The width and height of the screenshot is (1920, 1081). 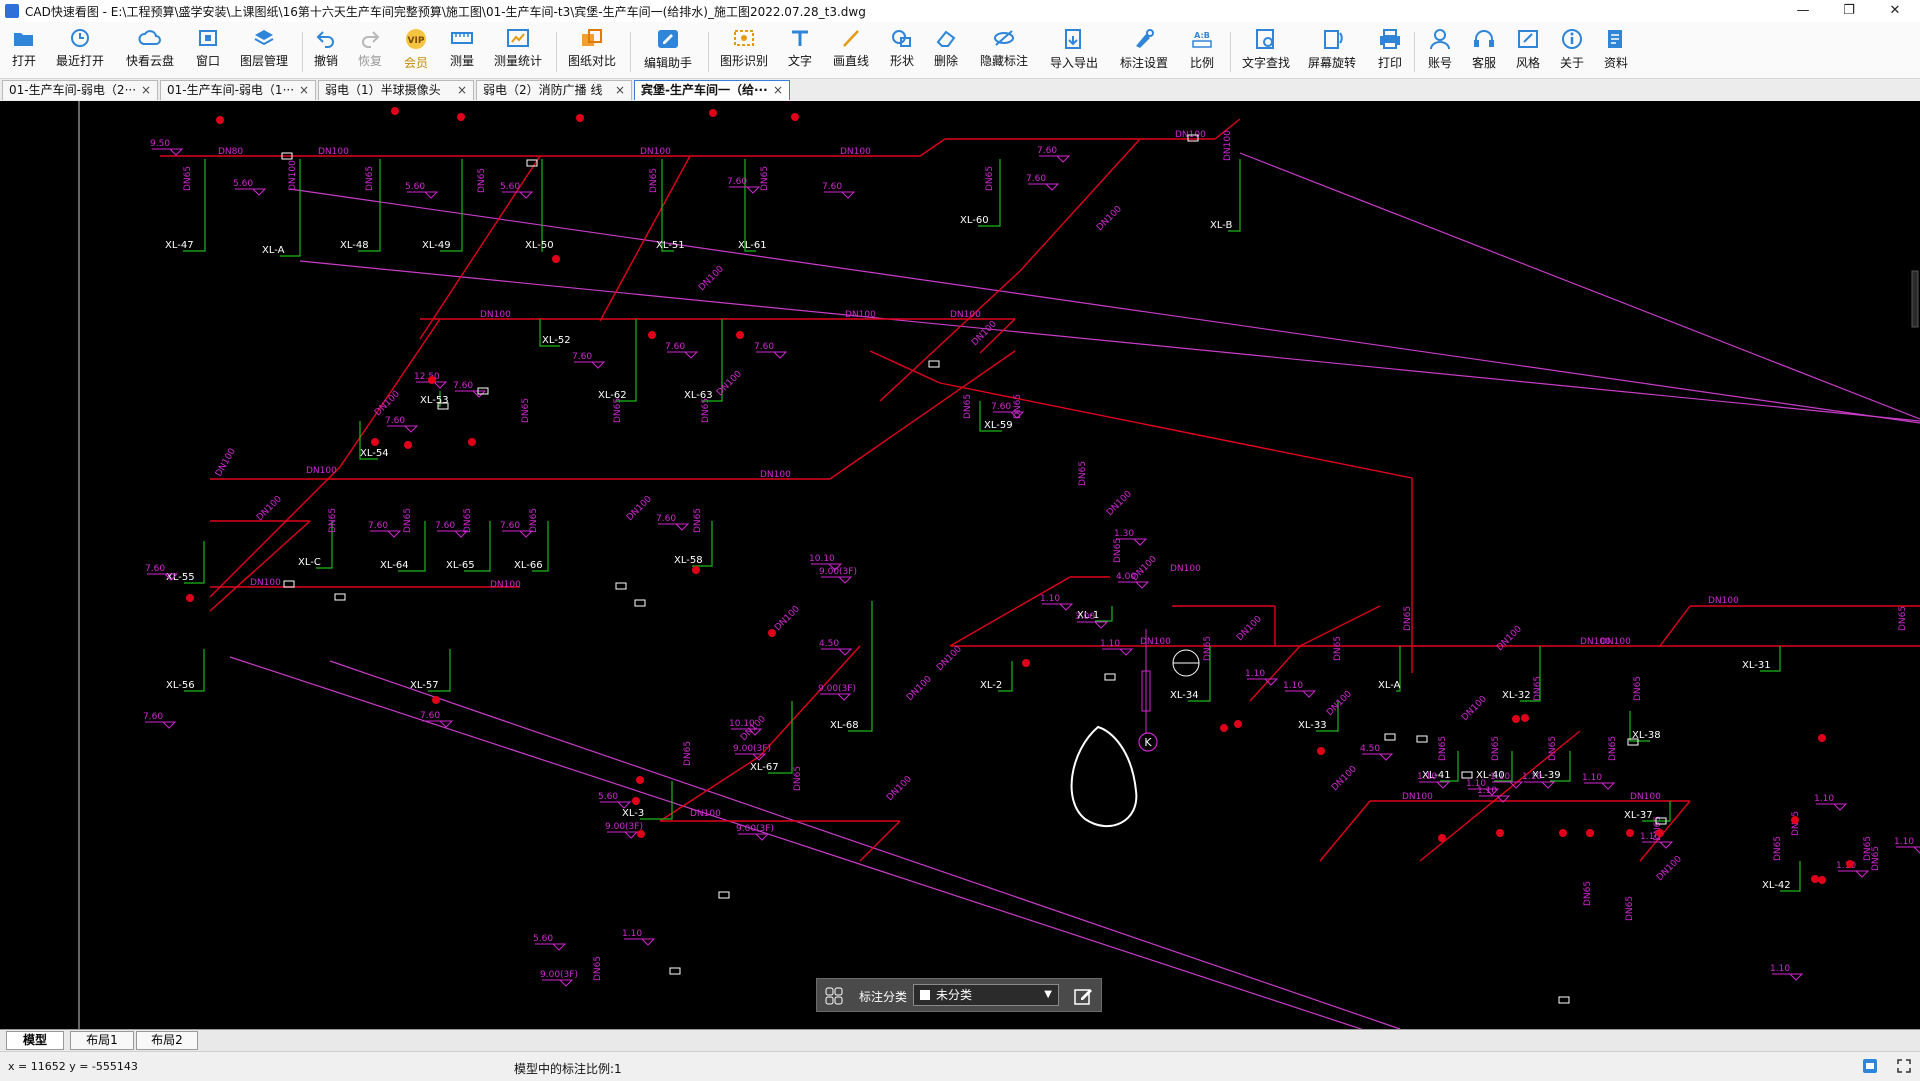 What do you see at coordinates (1083, 996) in the screenshot?
I see `edit-icon` at bounding box center [1083, 996].